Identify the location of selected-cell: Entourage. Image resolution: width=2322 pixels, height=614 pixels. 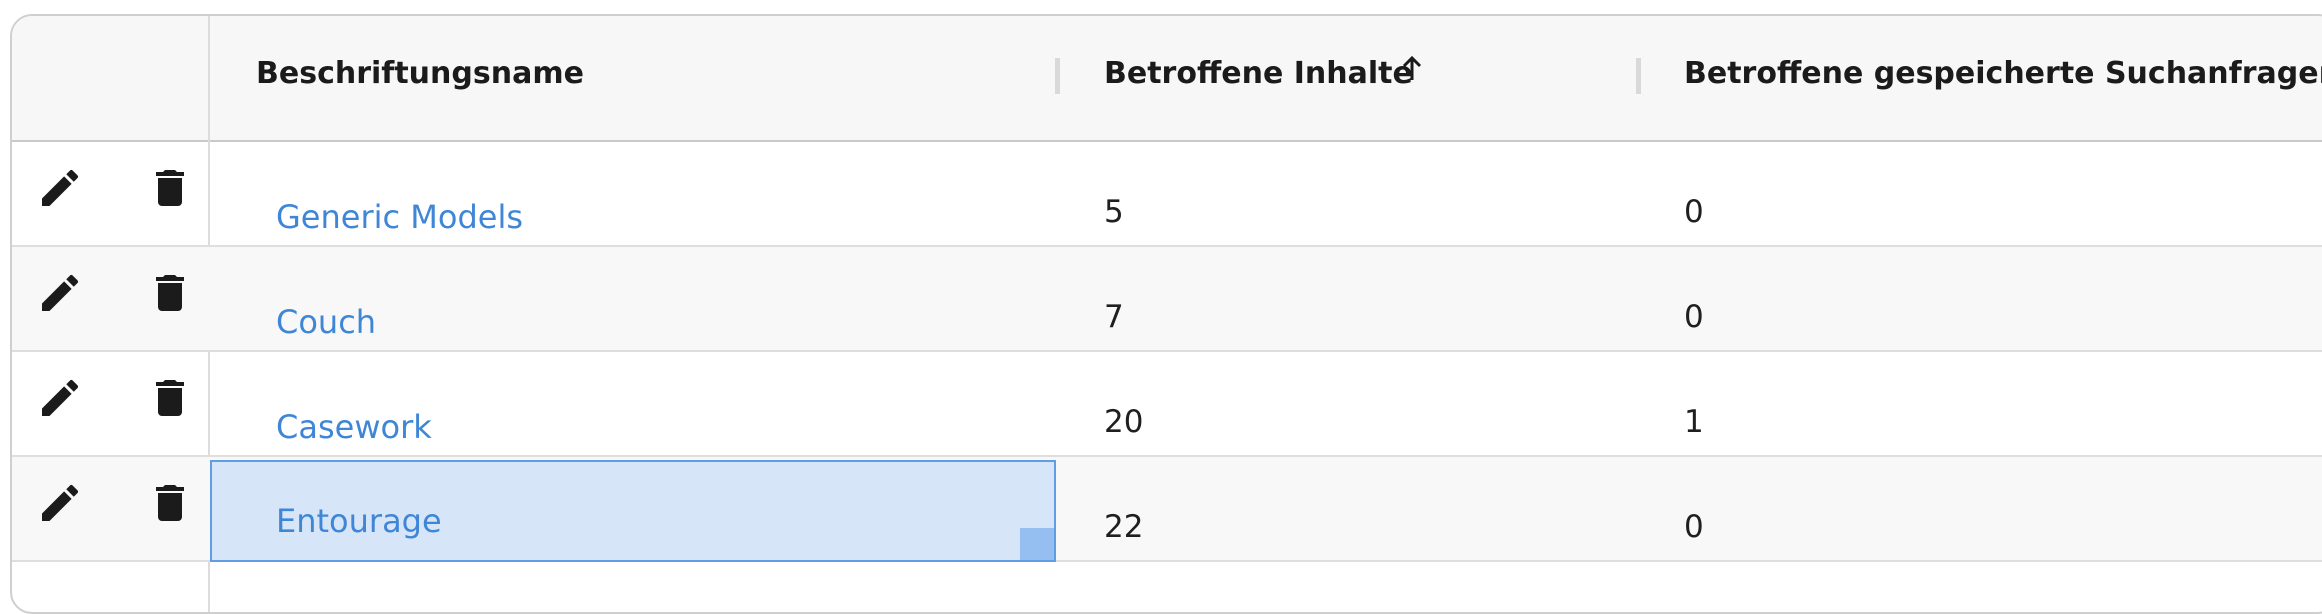
(633, 511).